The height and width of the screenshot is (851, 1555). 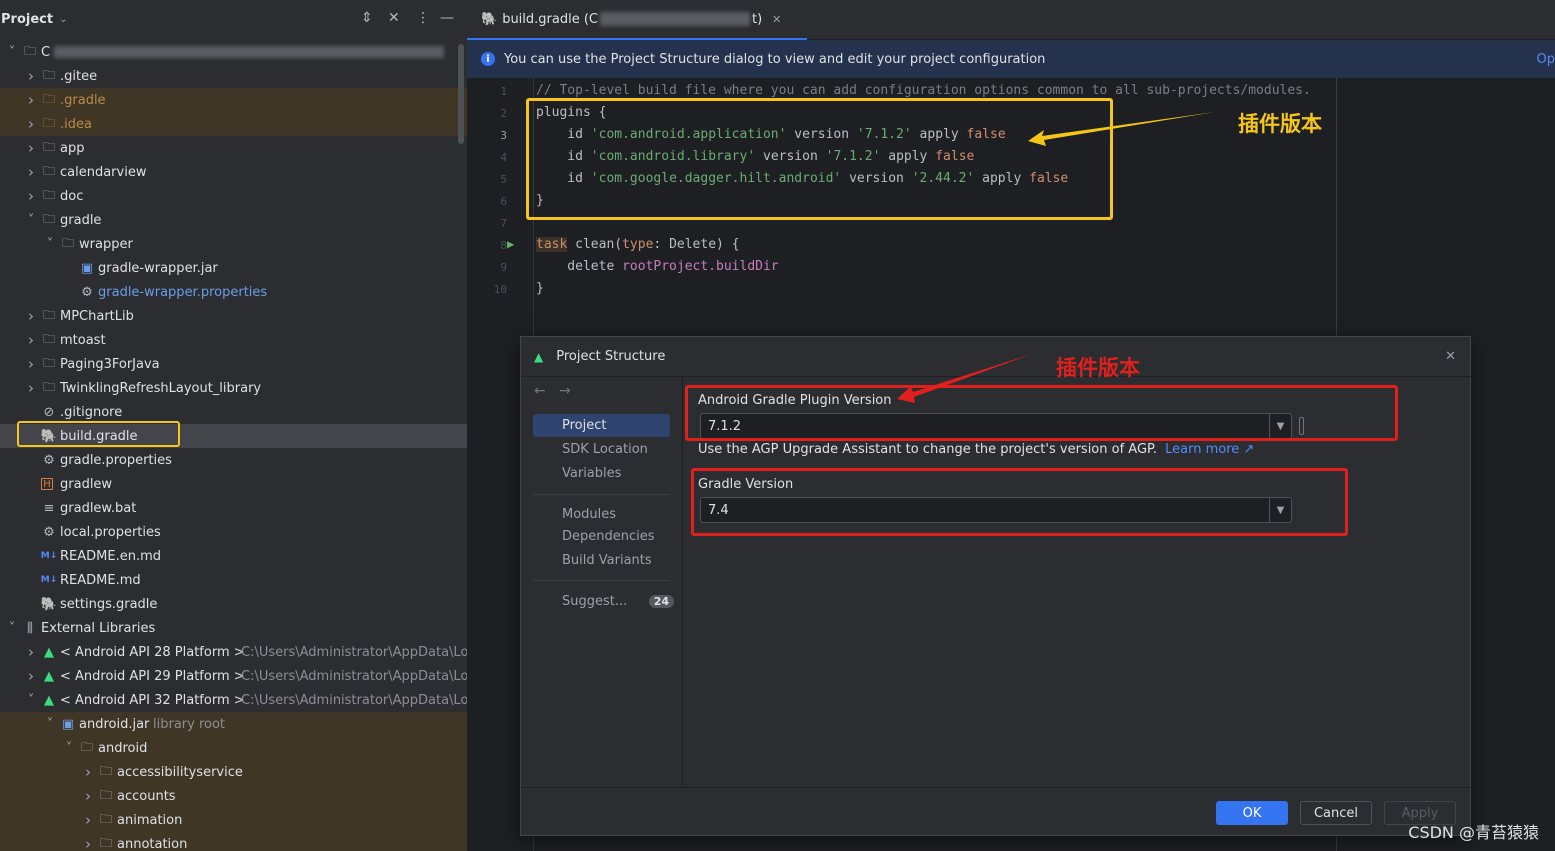 I want to click on code-token: false, so click(x=1049, y=178).